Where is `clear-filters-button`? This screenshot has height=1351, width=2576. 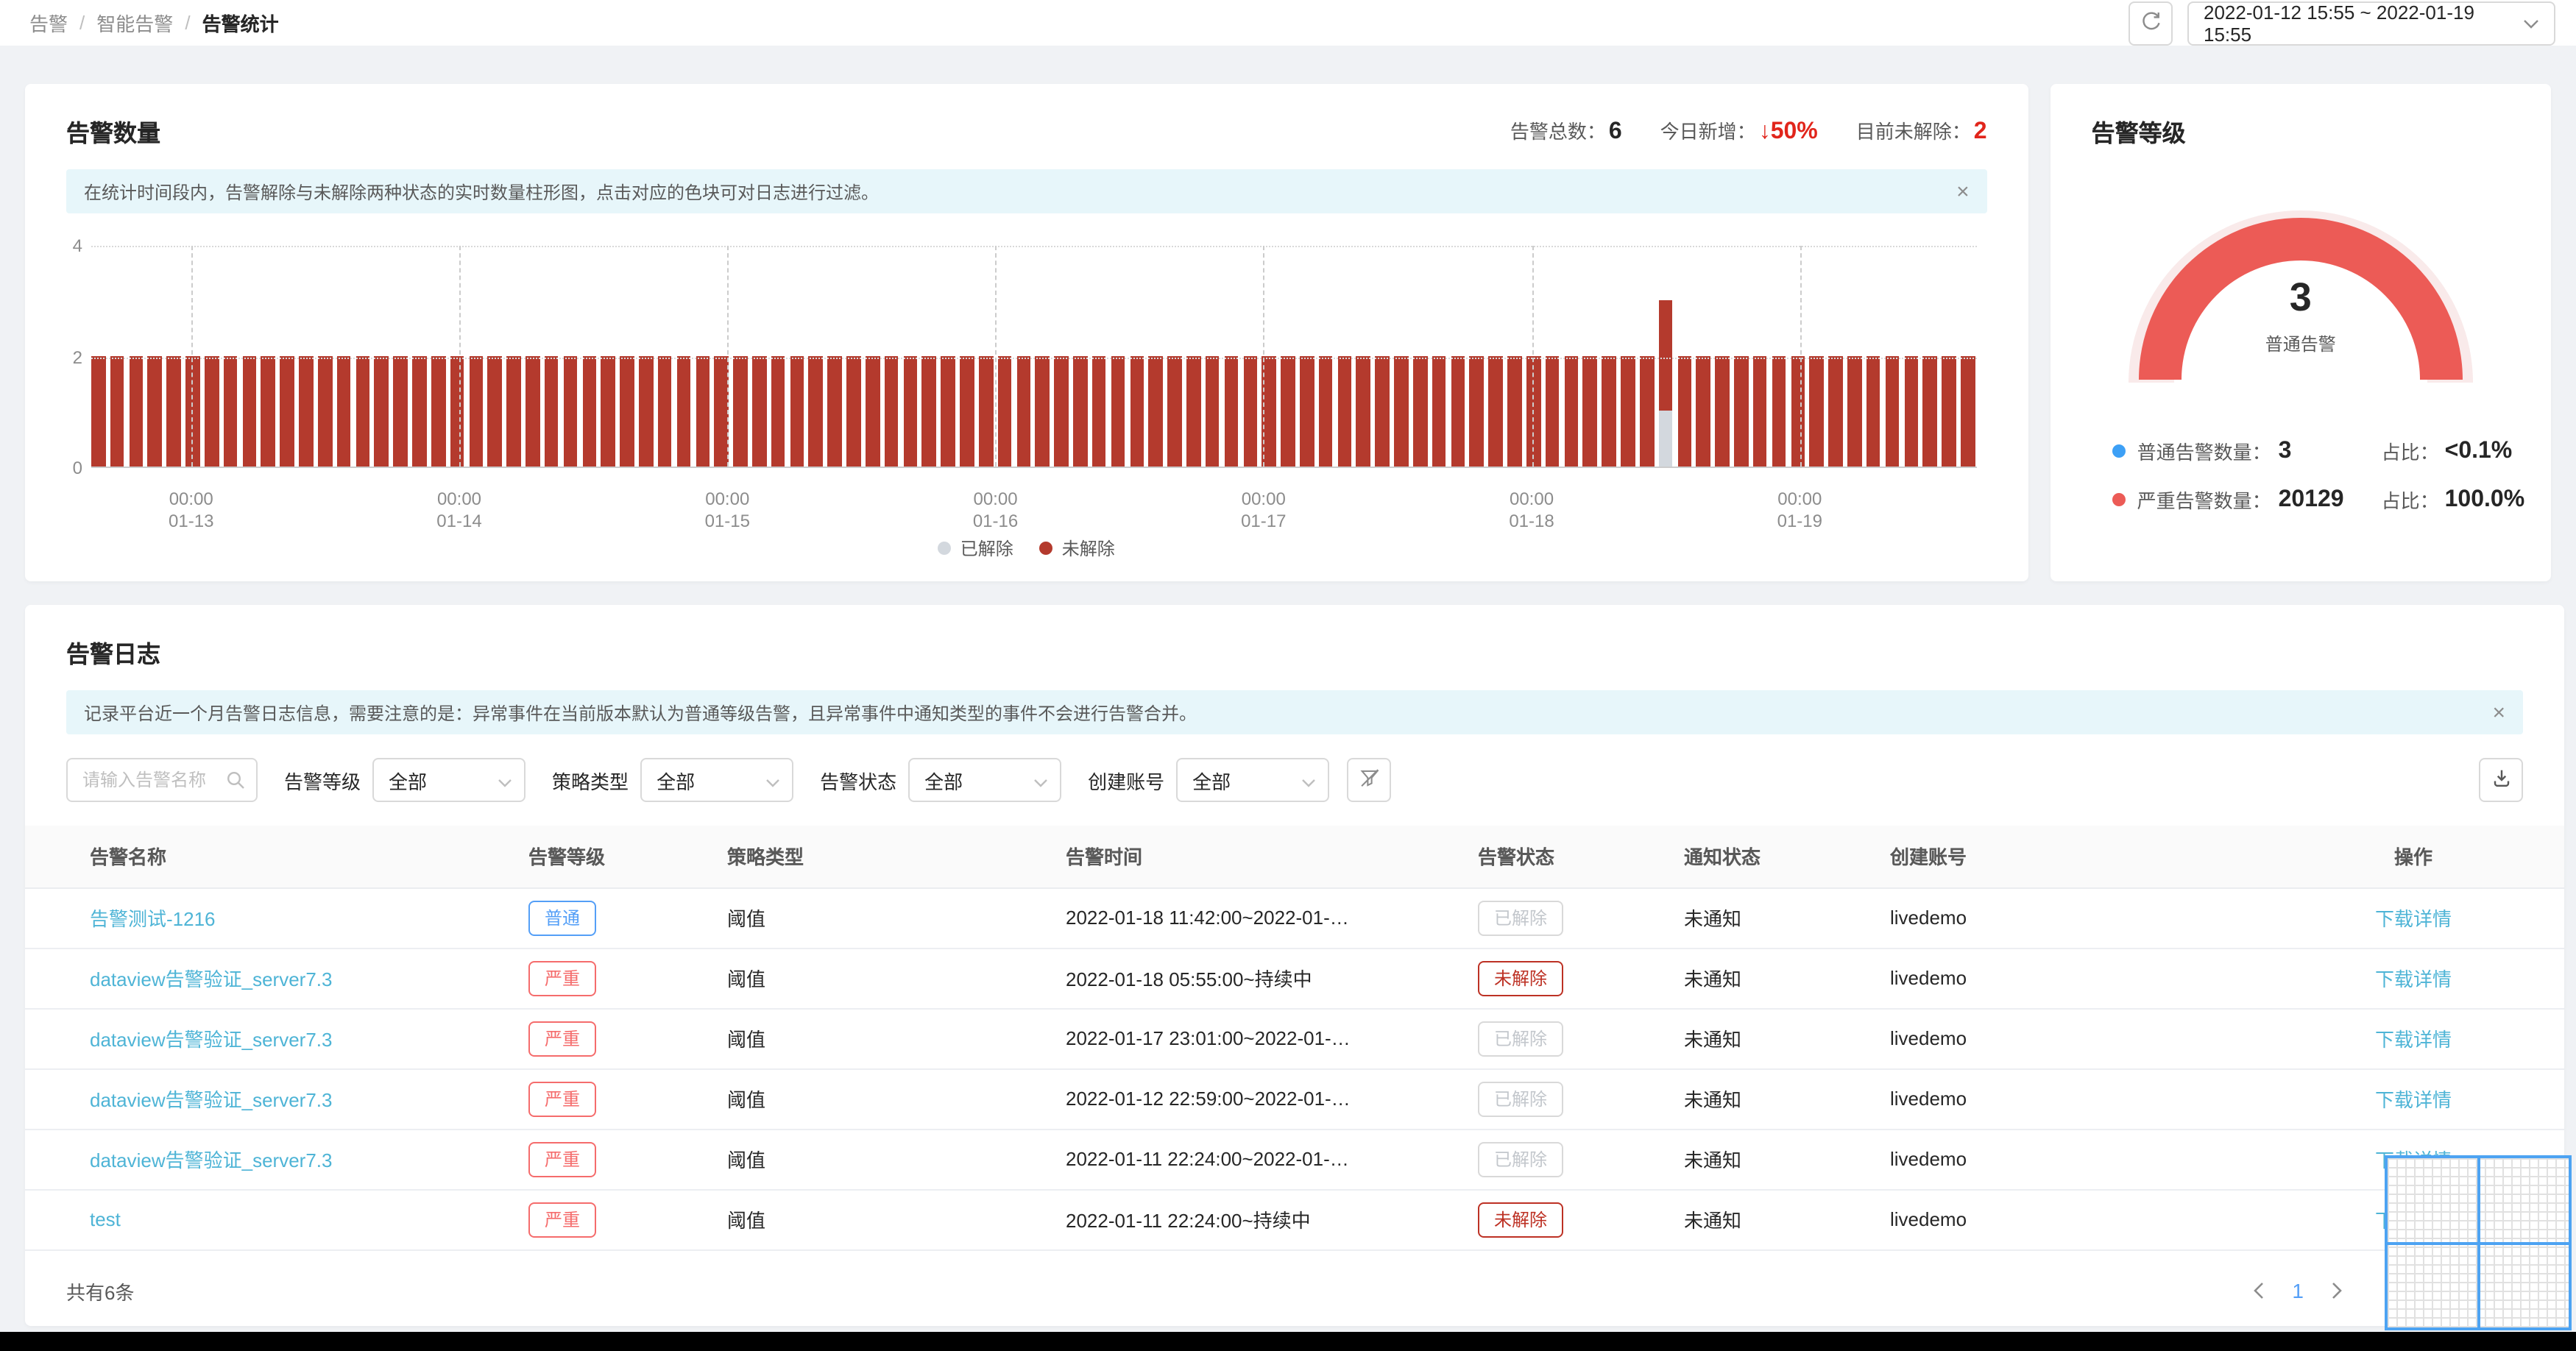 clear-filters-button is located at coordinates (1369, 780).